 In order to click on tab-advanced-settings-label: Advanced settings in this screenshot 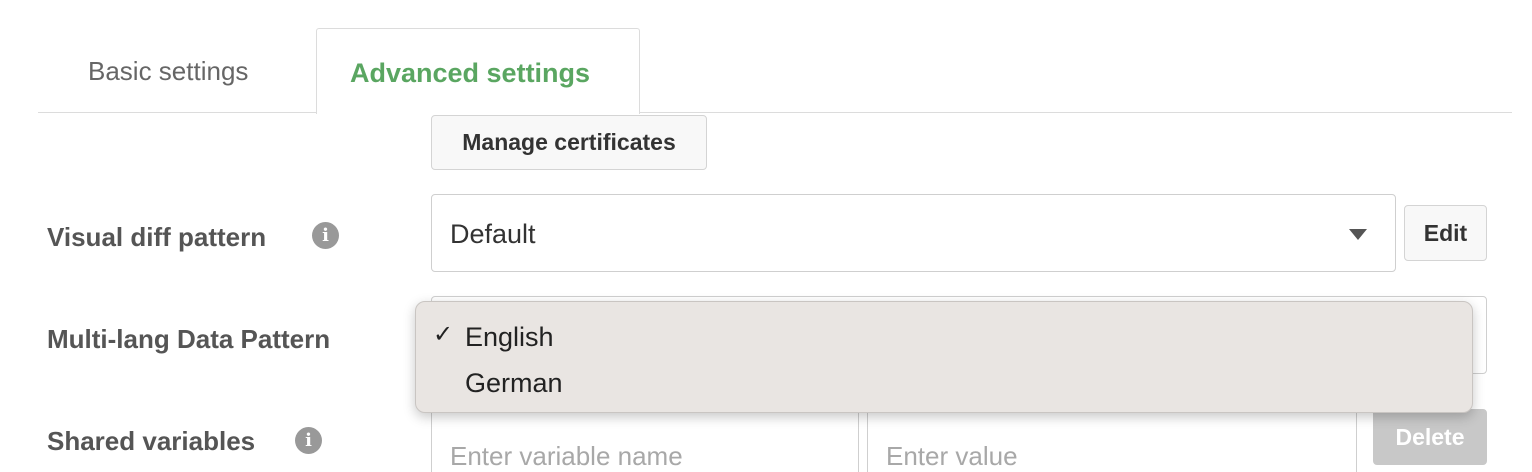, I will do `click(470, 73)`.